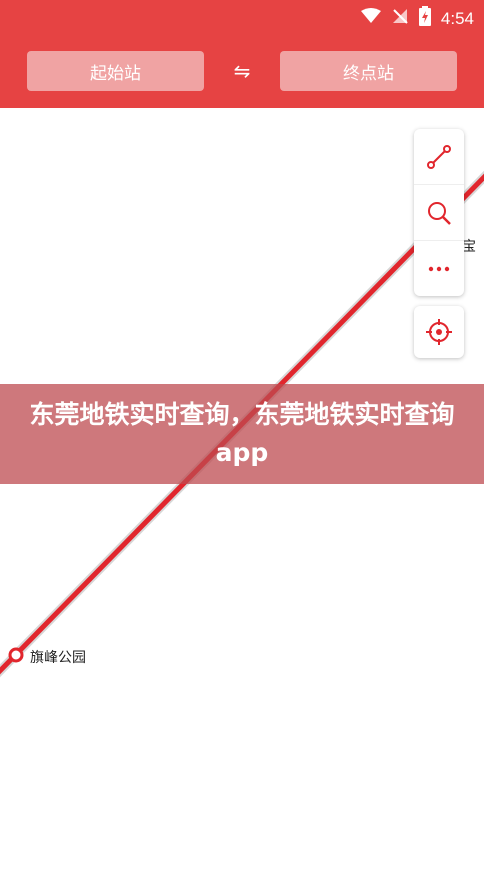  What do you see at coordinates (115, 71) in the screenshot?
I see `start-station-button: 起始站` at bounding box center [115, 71].